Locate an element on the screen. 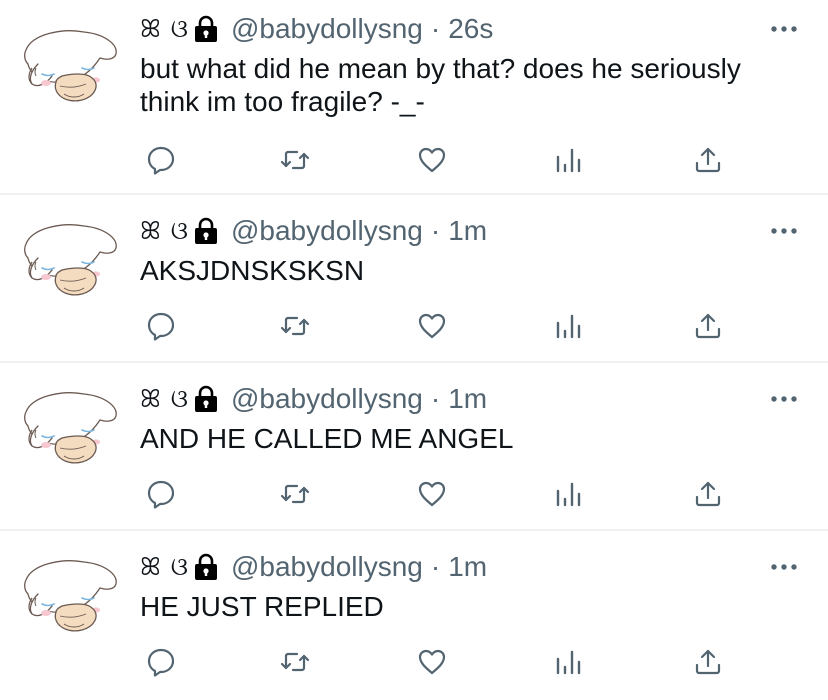 The width and height of the screenshot is (828, 700). tweet-text: AKSJDNSKSKSN is located at coordinates (252, 270).